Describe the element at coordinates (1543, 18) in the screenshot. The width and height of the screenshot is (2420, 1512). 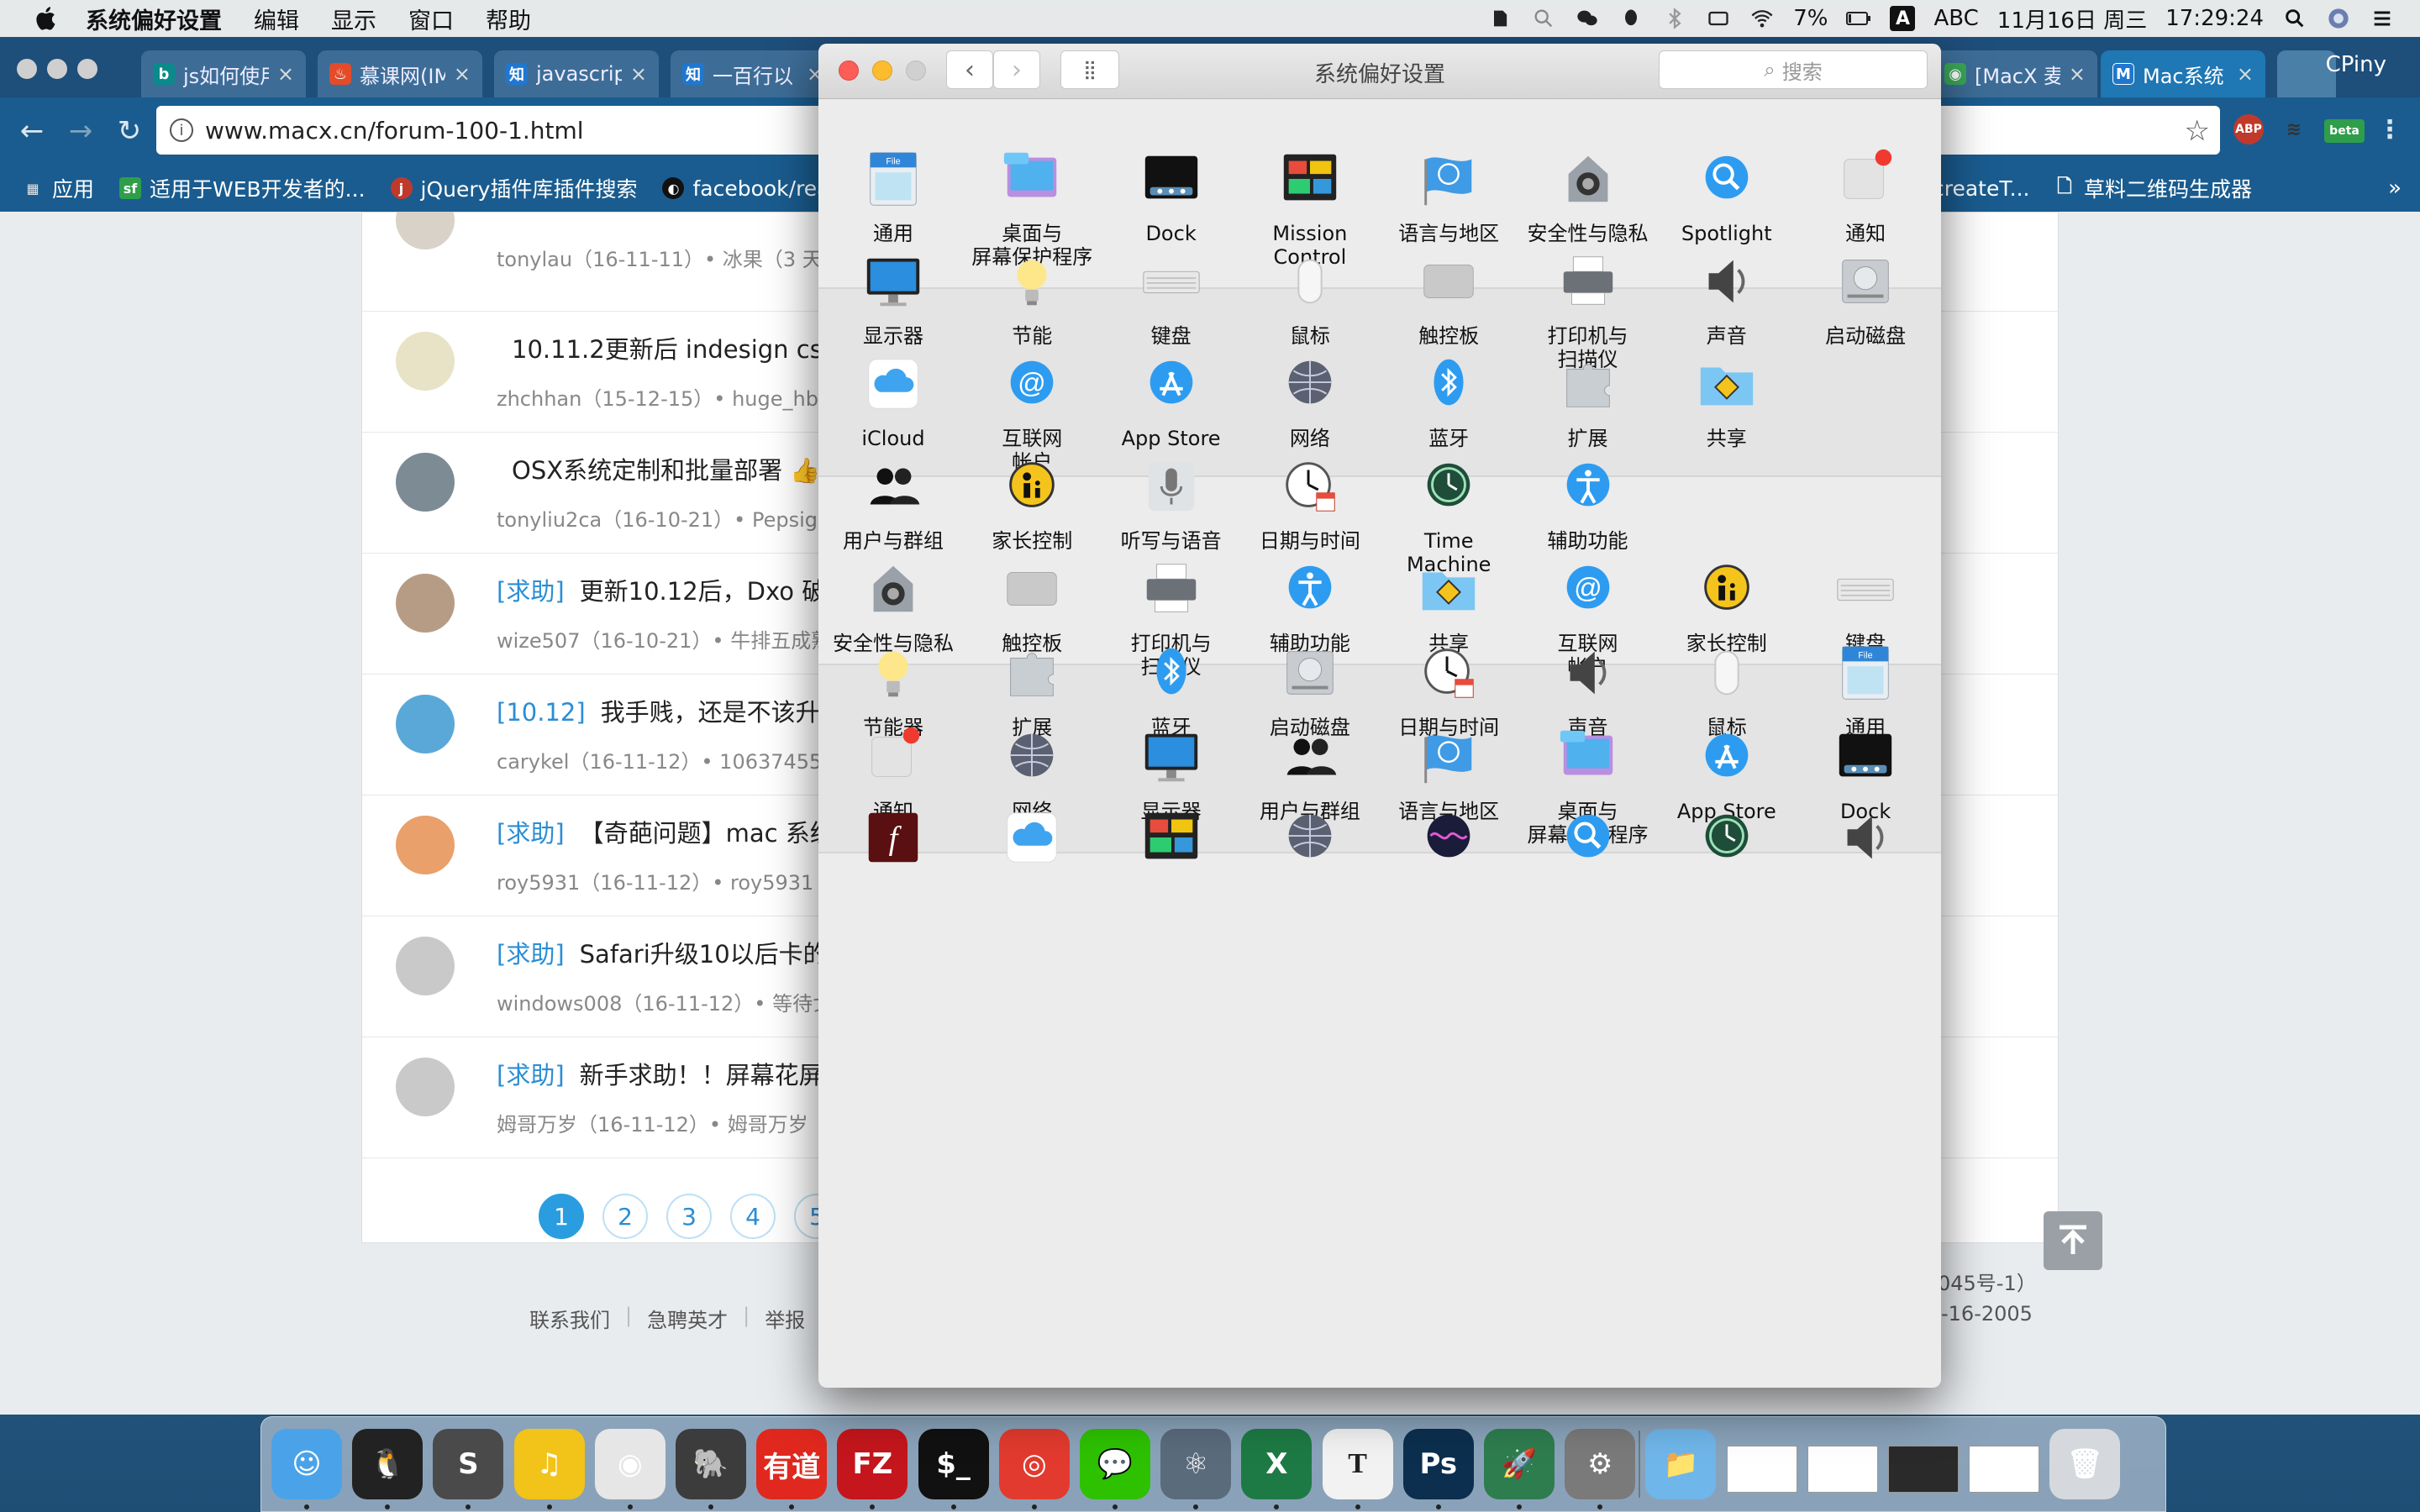
I see `search-tray-icon` at that location.